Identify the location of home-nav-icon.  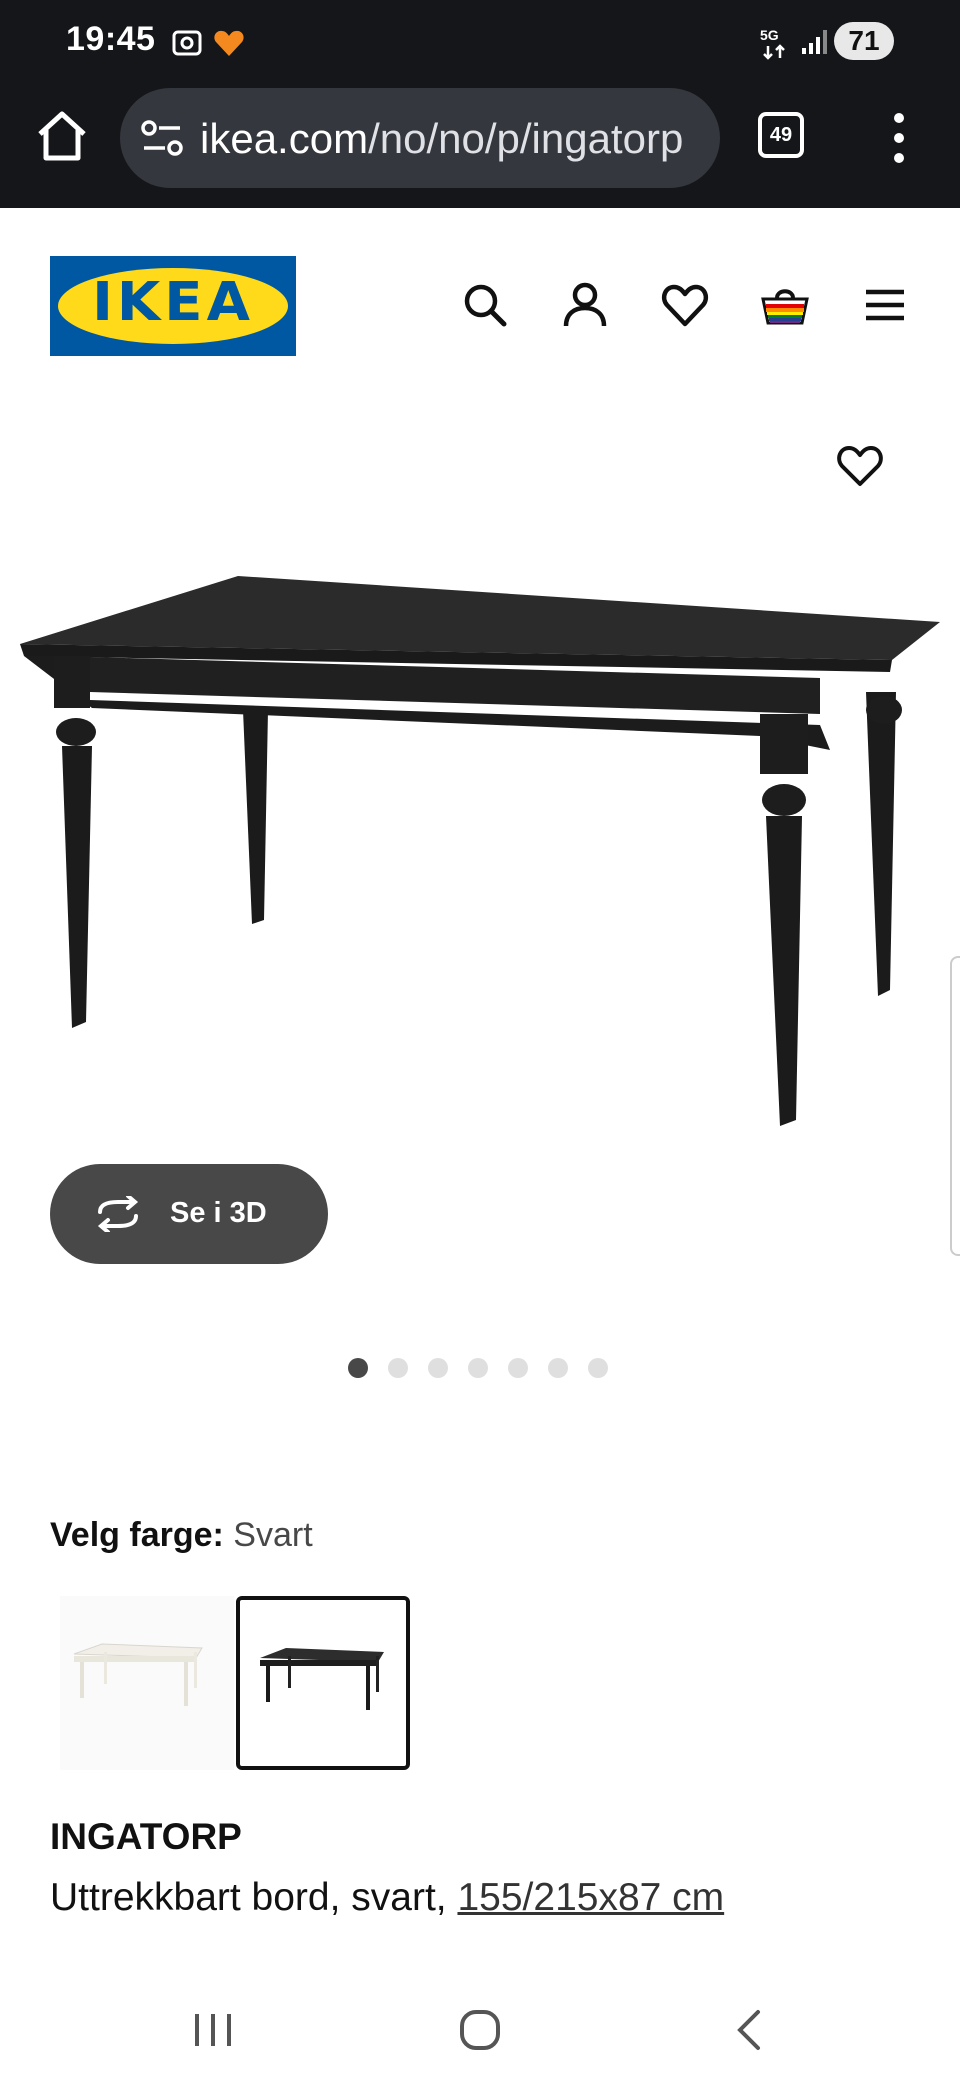
(480, 2030).